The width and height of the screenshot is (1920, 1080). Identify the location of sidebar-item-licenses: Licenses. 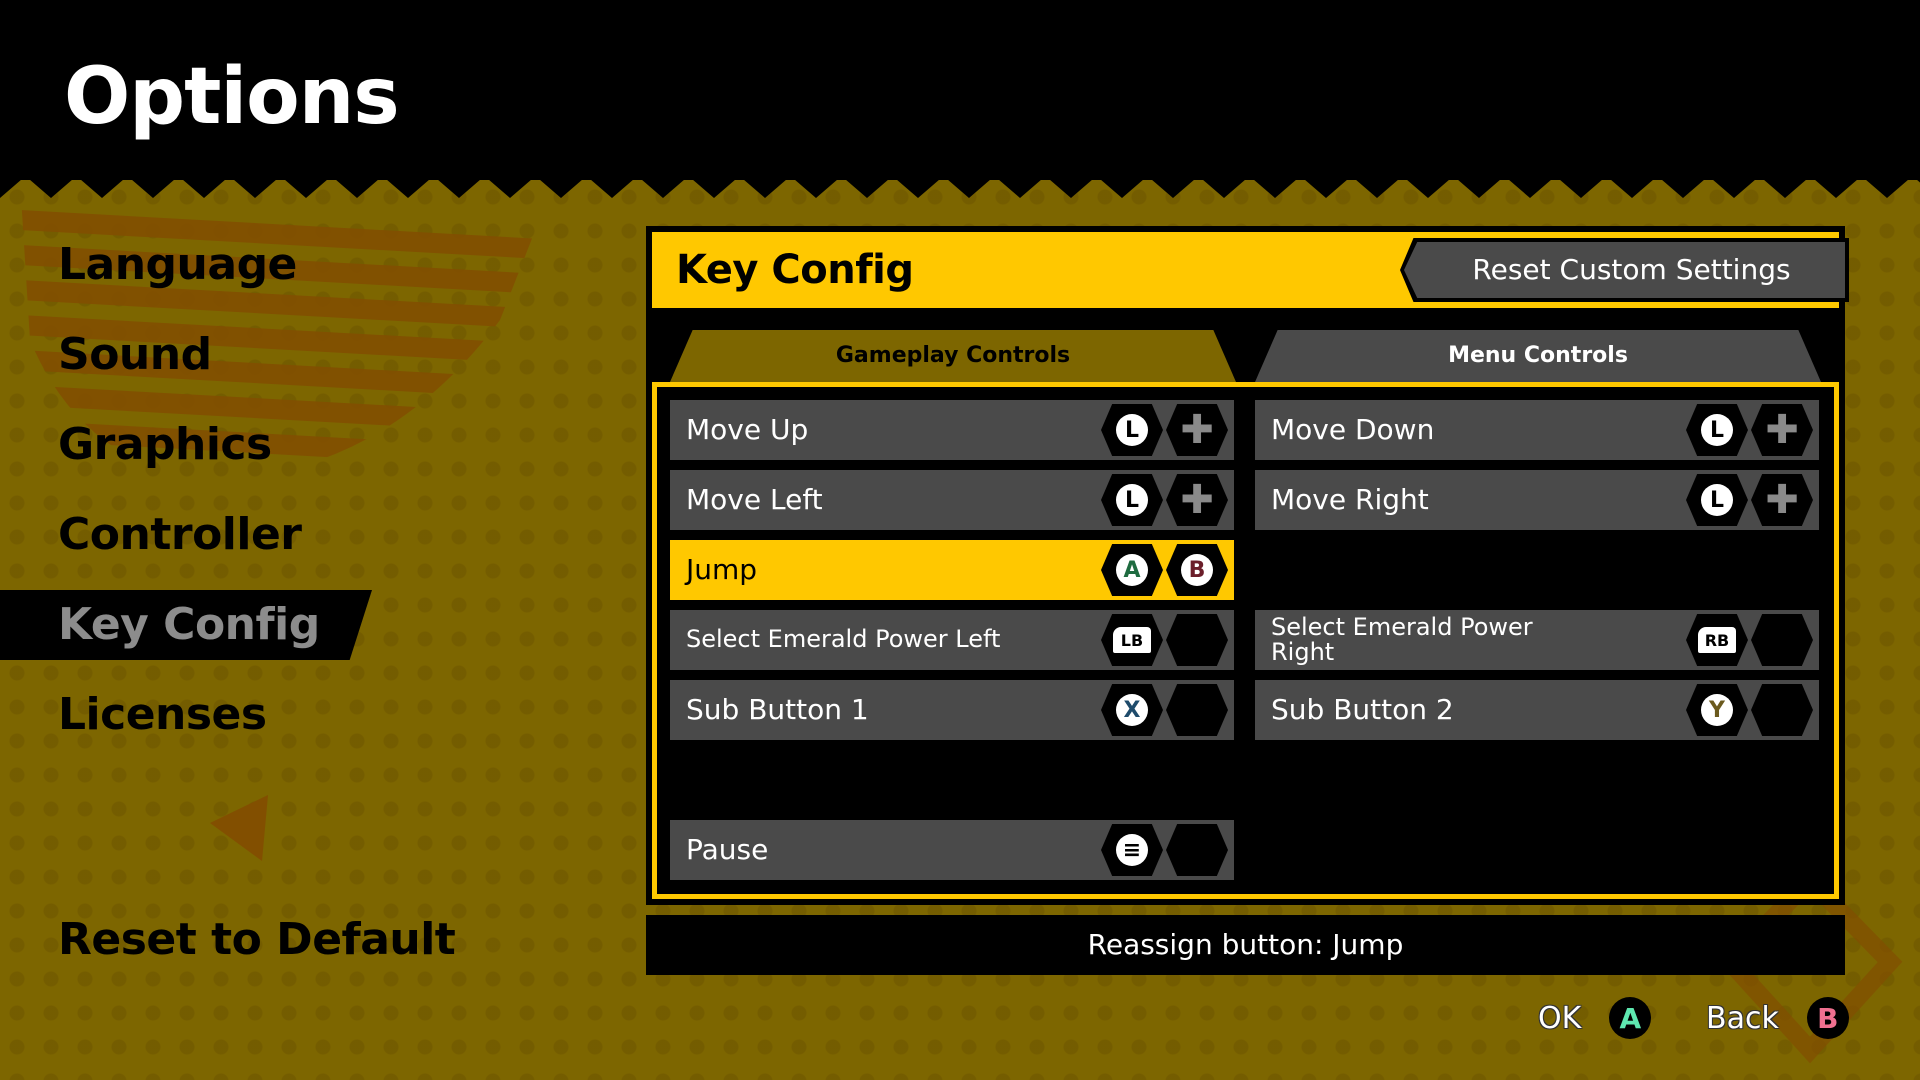
(162, 715).